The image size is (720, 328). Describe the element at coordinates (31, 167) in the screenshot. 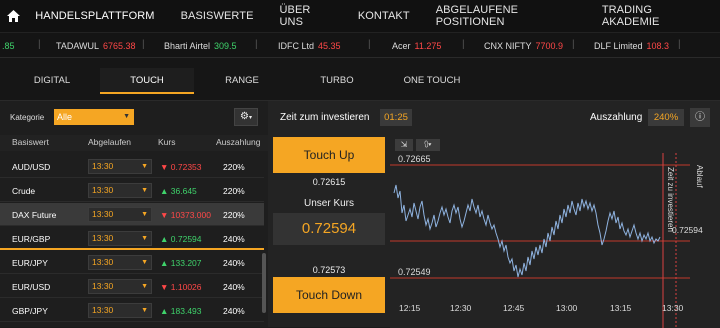

I see `asset-name: AUD/USD` at that location.